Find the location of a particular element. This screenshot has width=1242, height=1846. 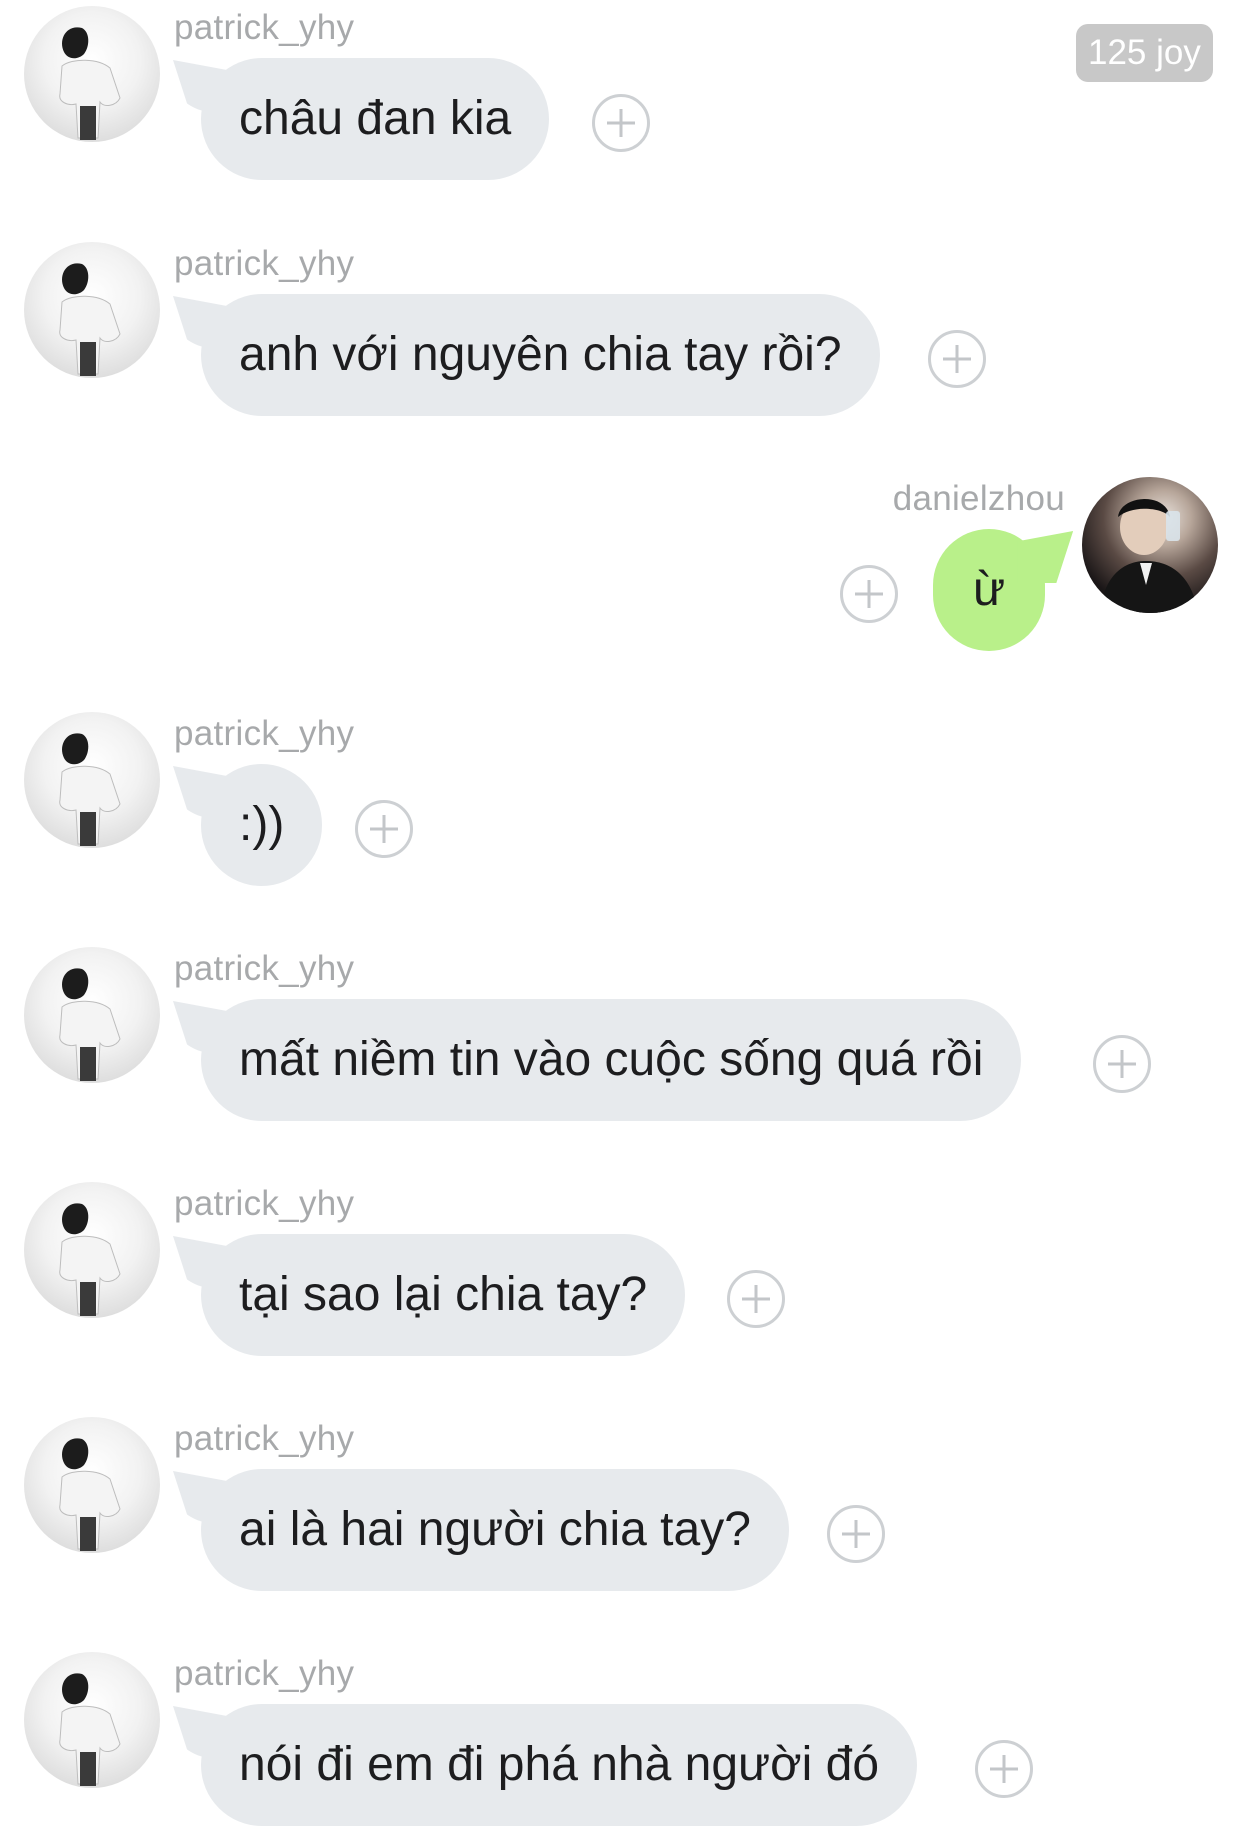

message-row: patrick_yhy tại sao lại chia tay? is located at coordinates (621, 1276).